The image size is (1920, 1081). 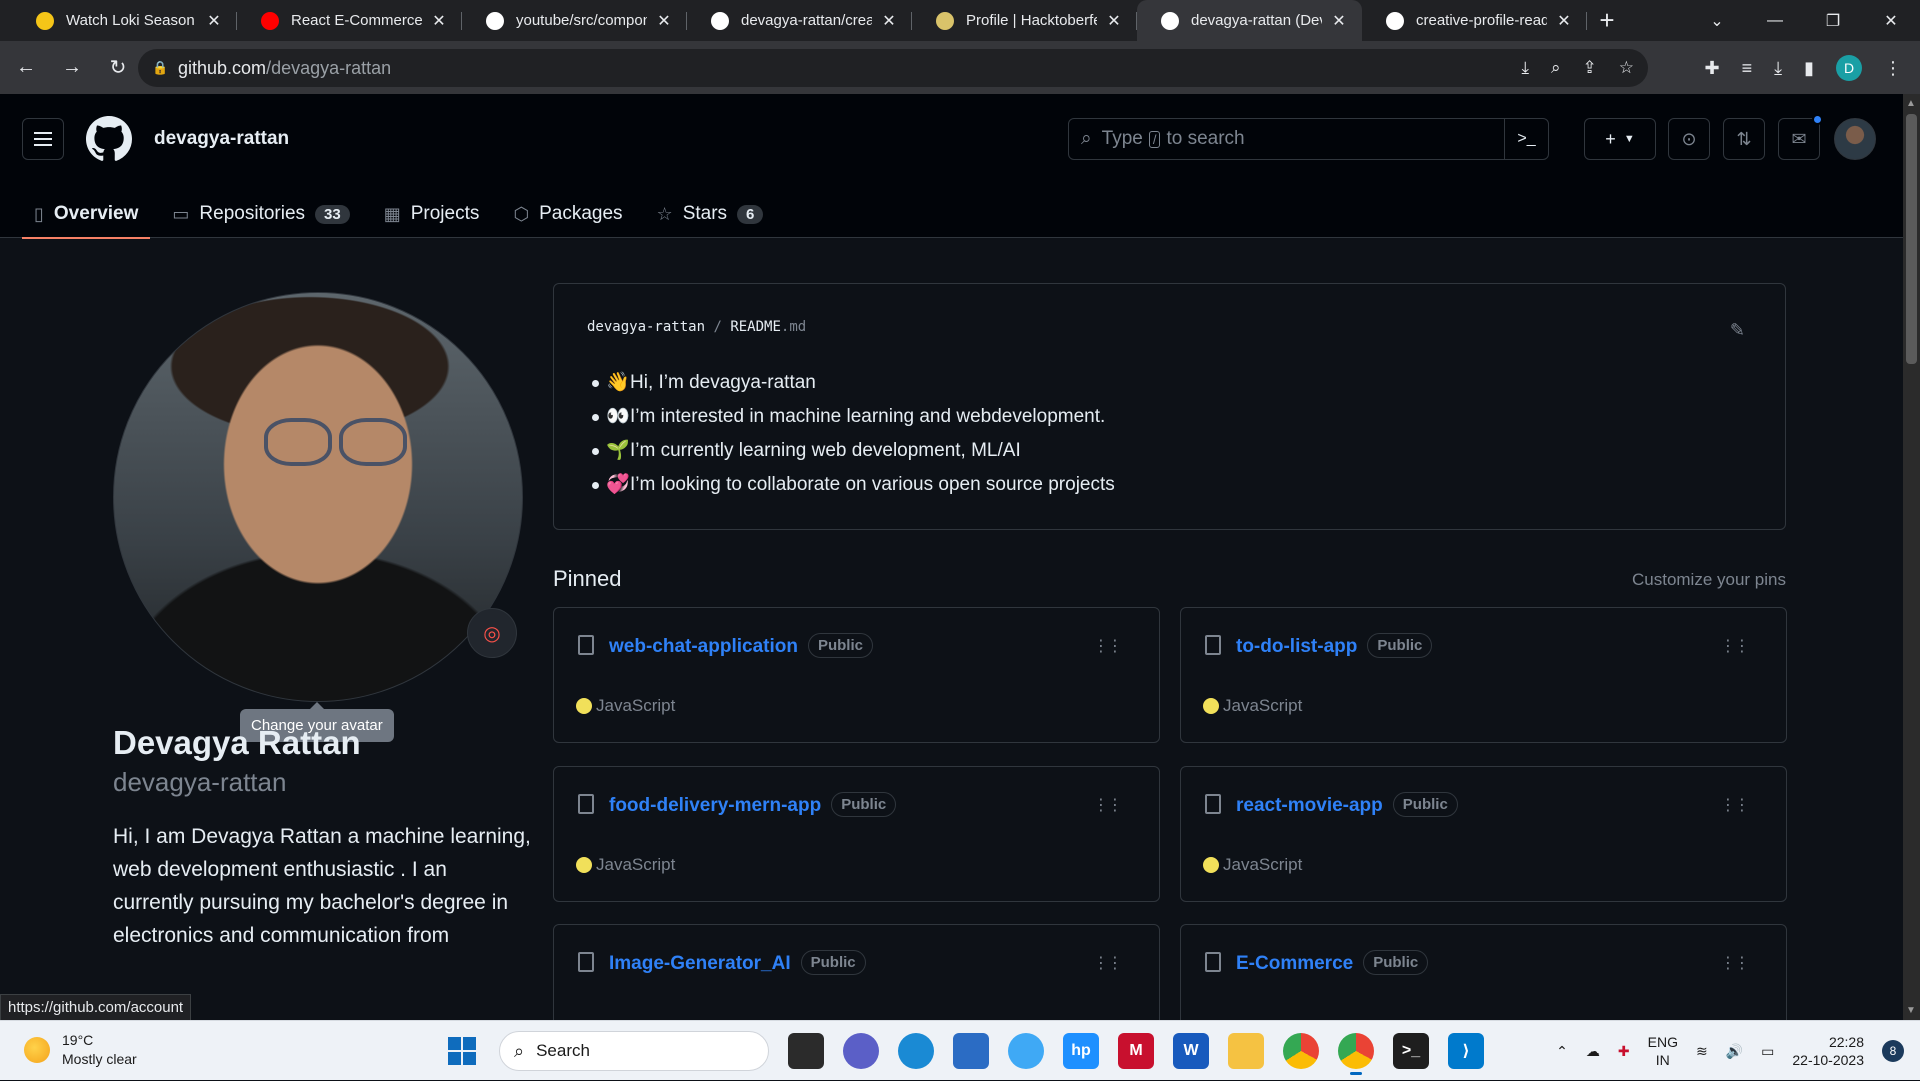 I want to click on zoom-icon: ⌕, so click(x=1556, y=68).